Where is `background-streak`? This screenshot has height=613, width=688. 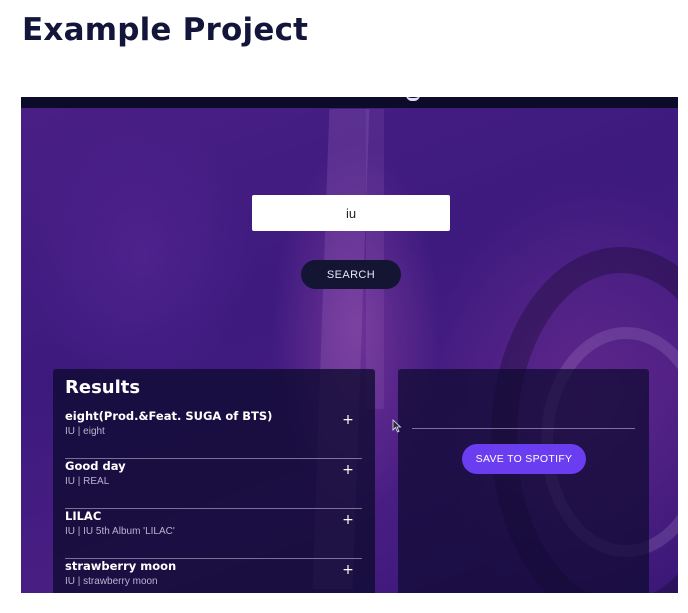 background-streak is located at coordinates (375, 259).